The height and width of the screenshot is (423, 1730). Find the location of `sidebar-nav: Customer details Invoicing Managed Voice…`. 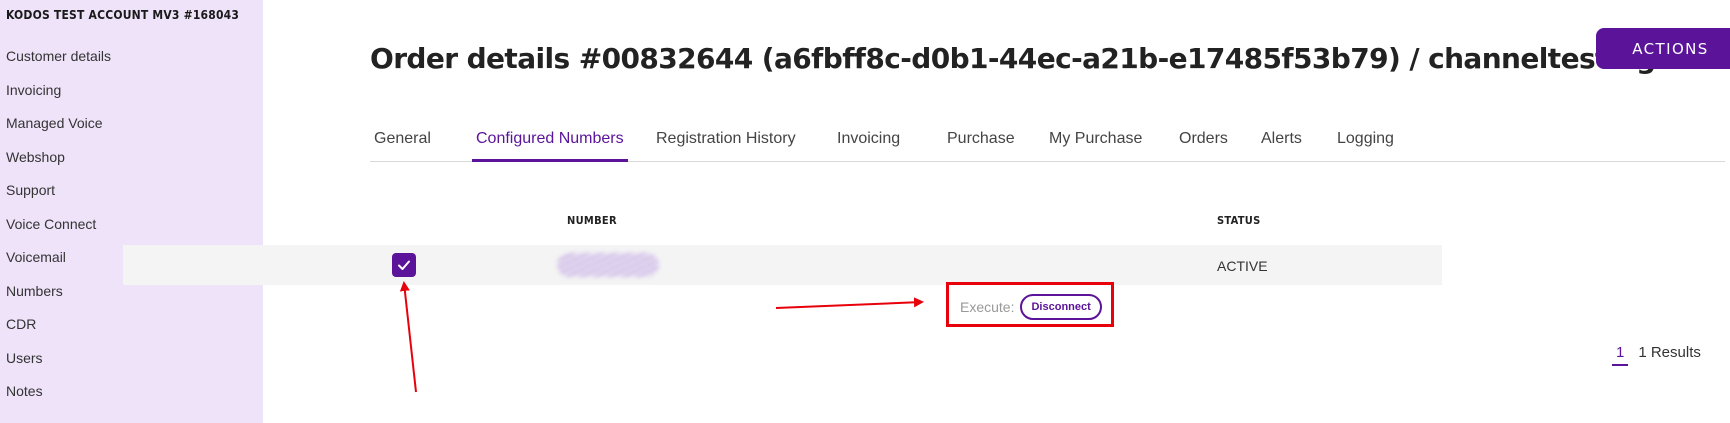

sidebar-nav: Customer details Invoicing Managed Voice… is located at coordinates (58, 231).